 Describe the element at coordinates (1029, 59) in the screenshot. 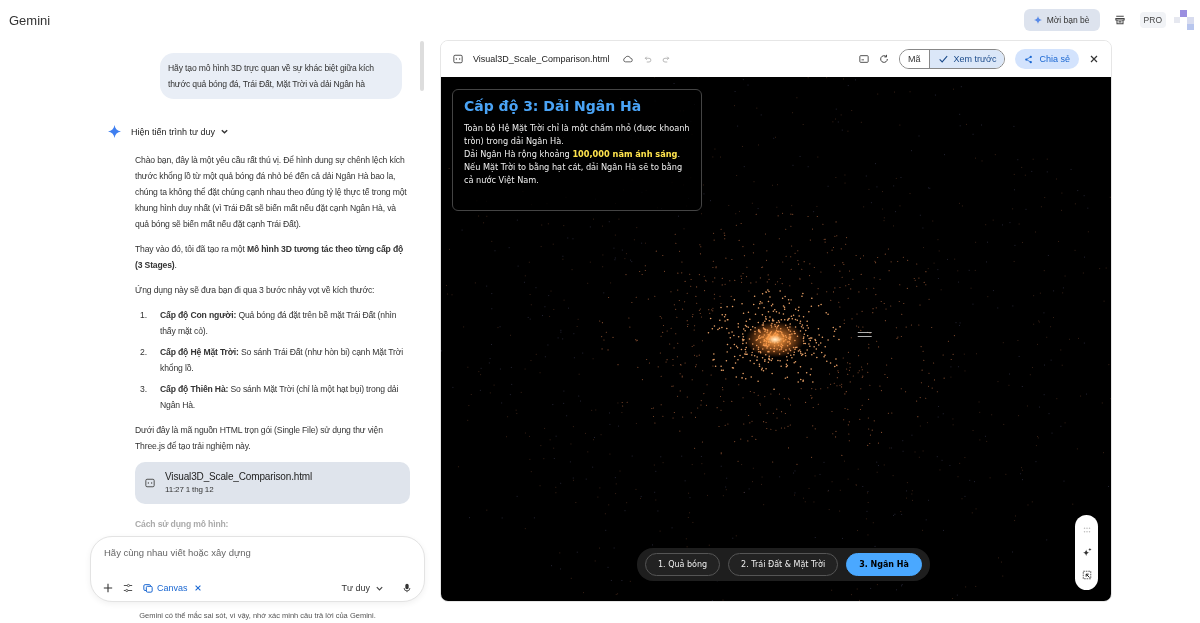

I see `share-icon` at that location.